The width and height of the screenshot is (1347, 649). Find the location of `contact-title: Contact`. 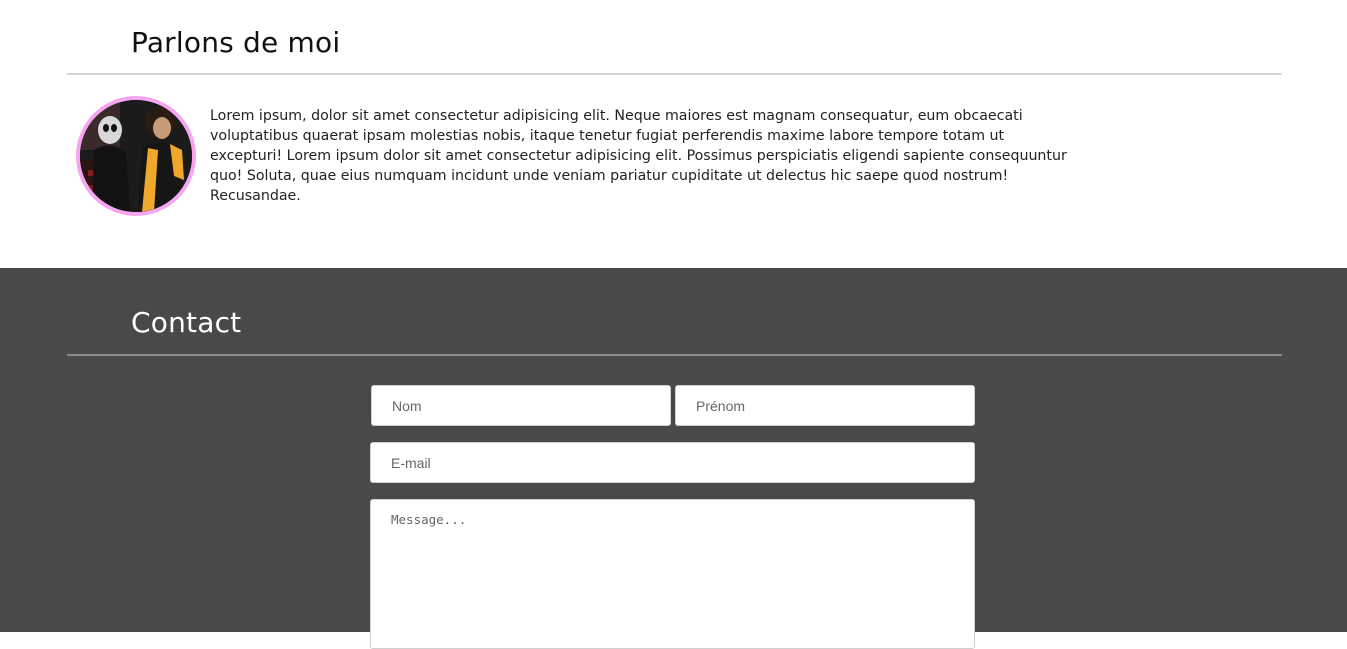

contact-title: Contact is located at coordinates (186, 322).